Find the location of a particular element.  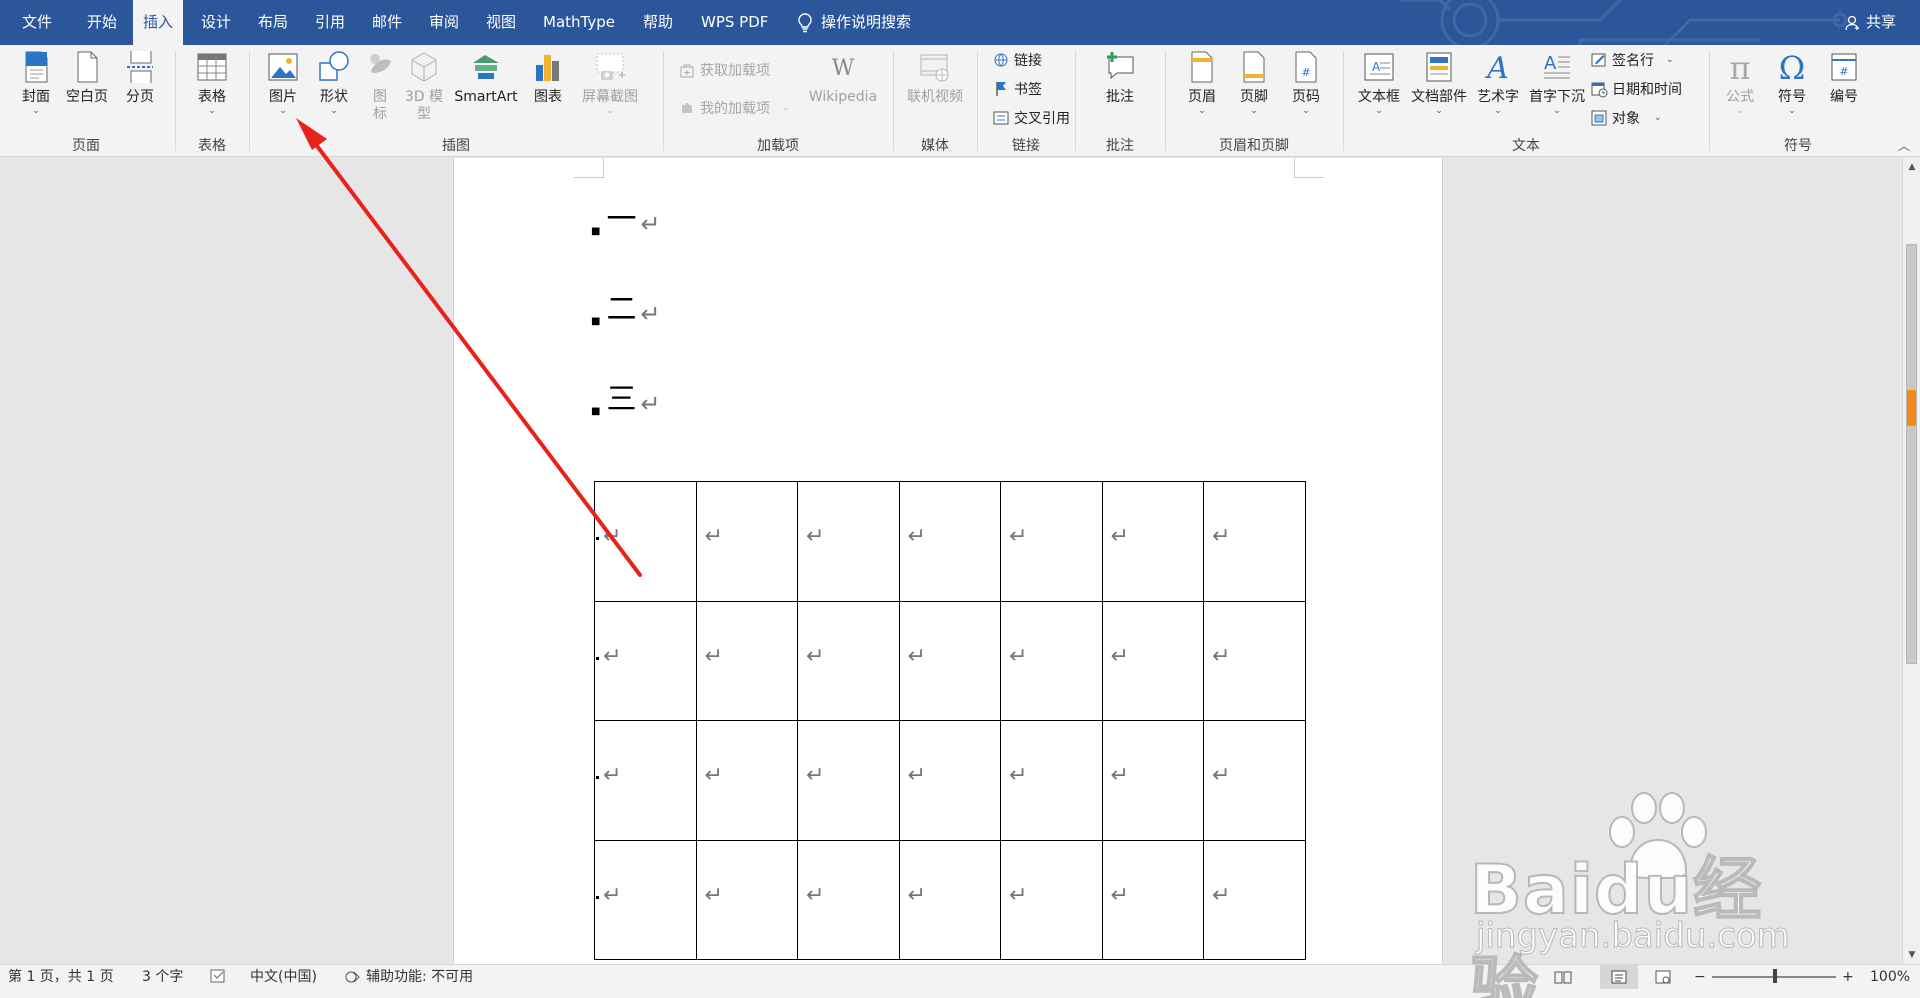

equation-button: π 公式 ⌄ is located at coordinates (1740, 82).